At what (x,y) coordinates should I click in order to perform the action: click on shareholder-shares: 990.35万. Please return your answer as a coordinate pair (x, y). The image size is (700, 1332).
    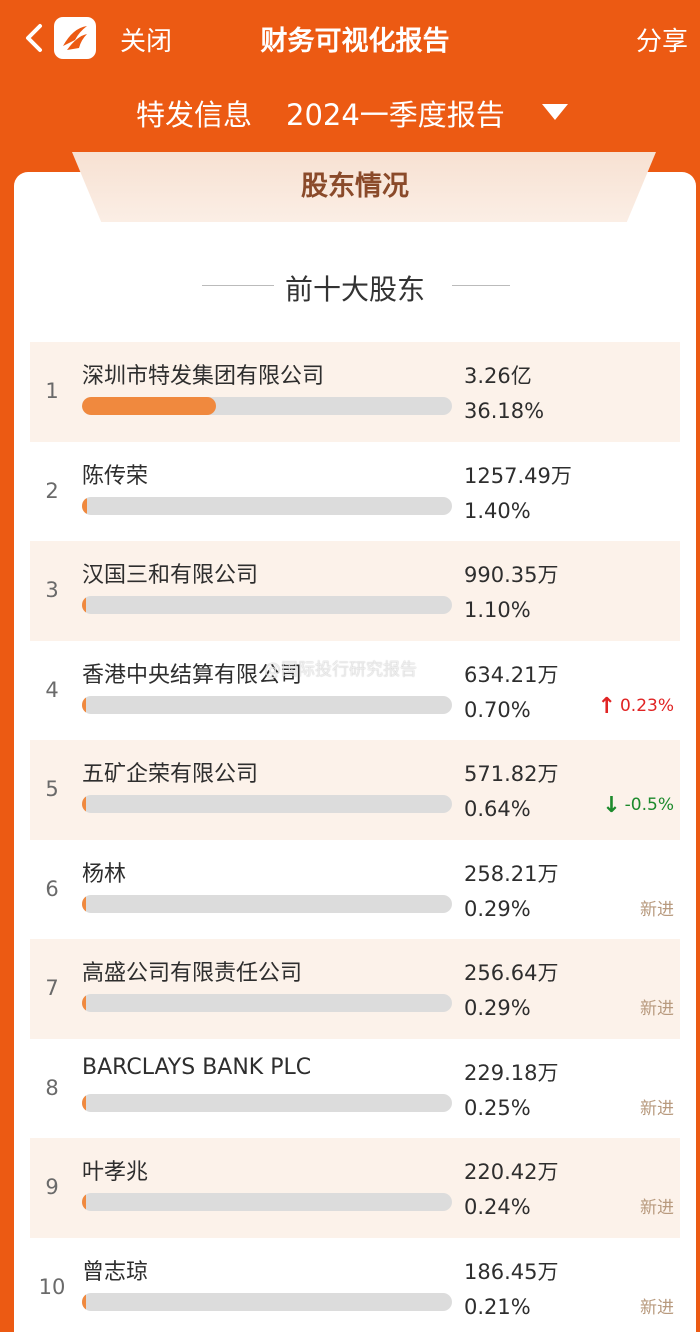
    Looking at the image, I should click on (511, 575).